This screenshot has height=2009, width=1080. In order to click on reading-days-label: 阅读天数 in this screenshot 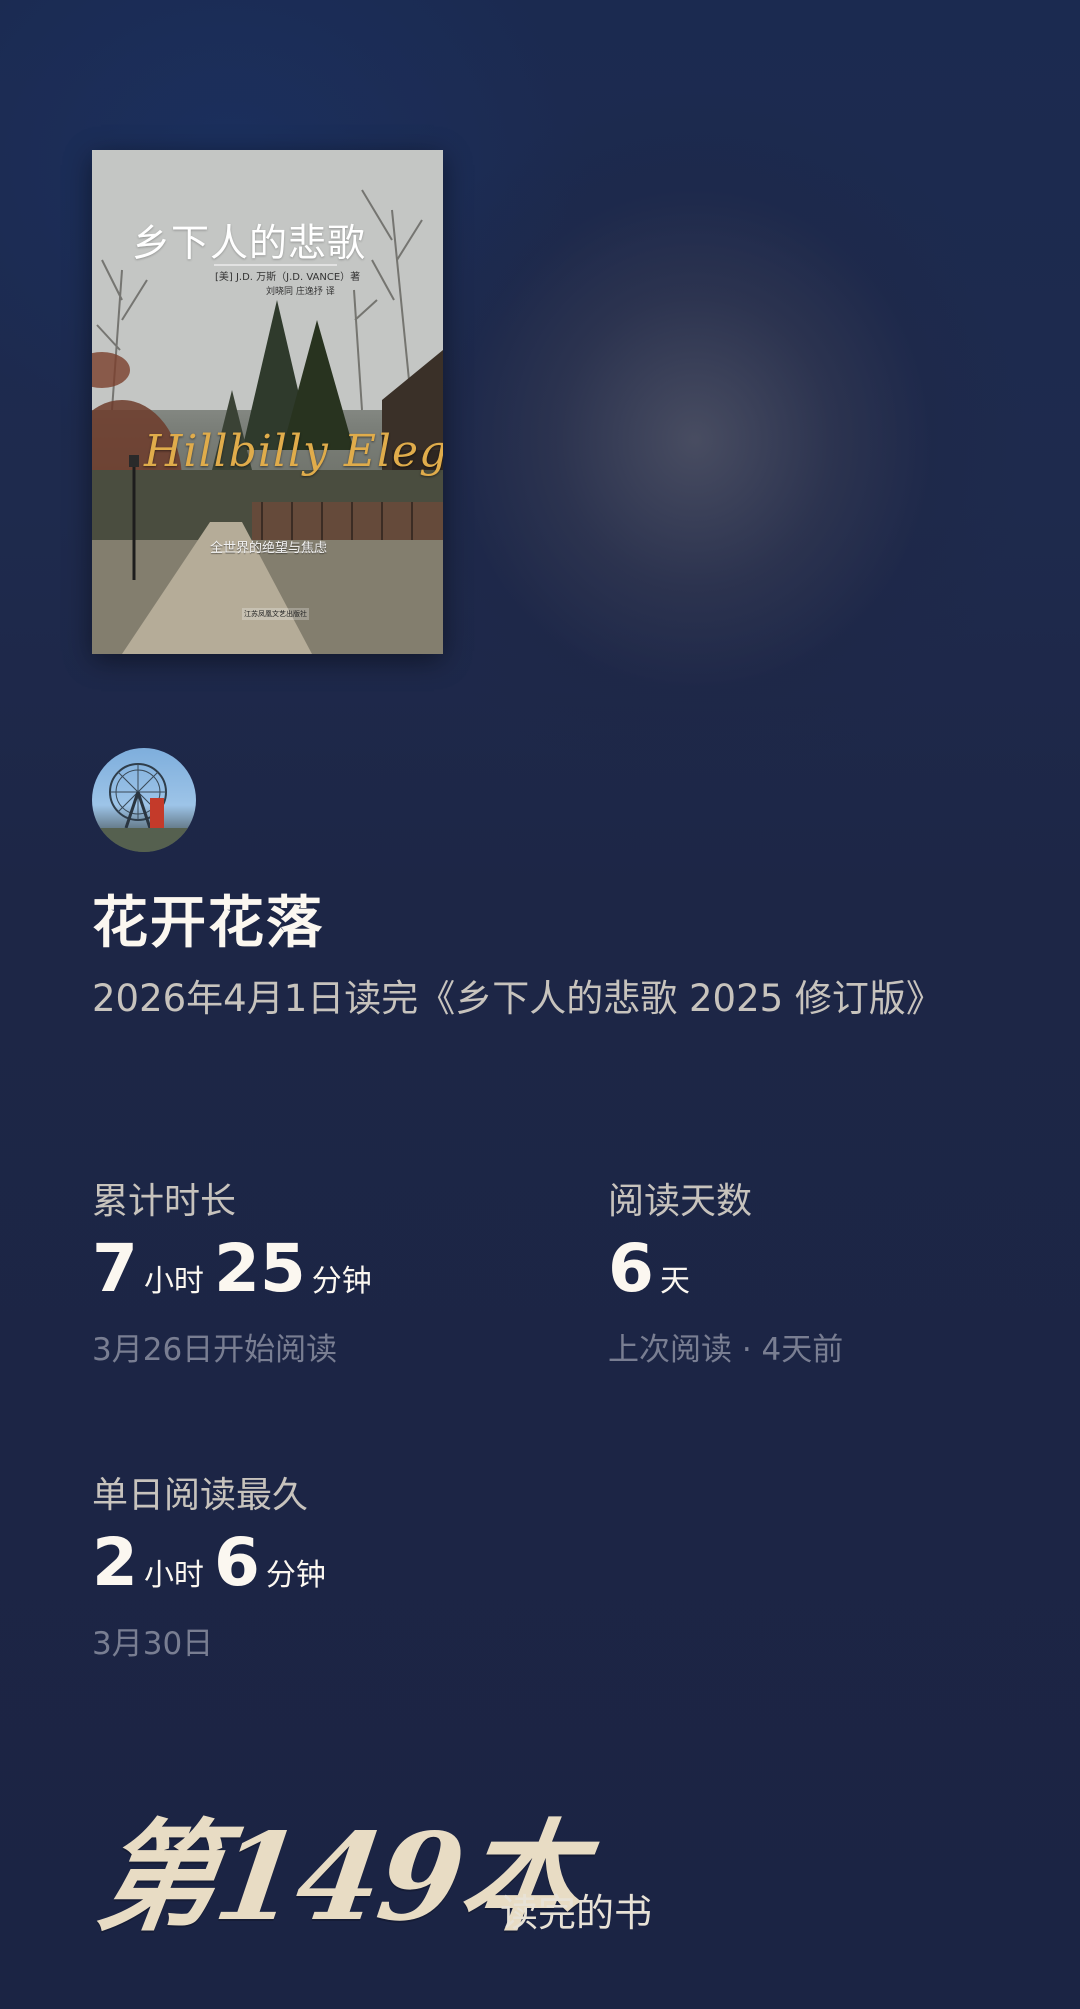, I will do `click(680, 1201)`.